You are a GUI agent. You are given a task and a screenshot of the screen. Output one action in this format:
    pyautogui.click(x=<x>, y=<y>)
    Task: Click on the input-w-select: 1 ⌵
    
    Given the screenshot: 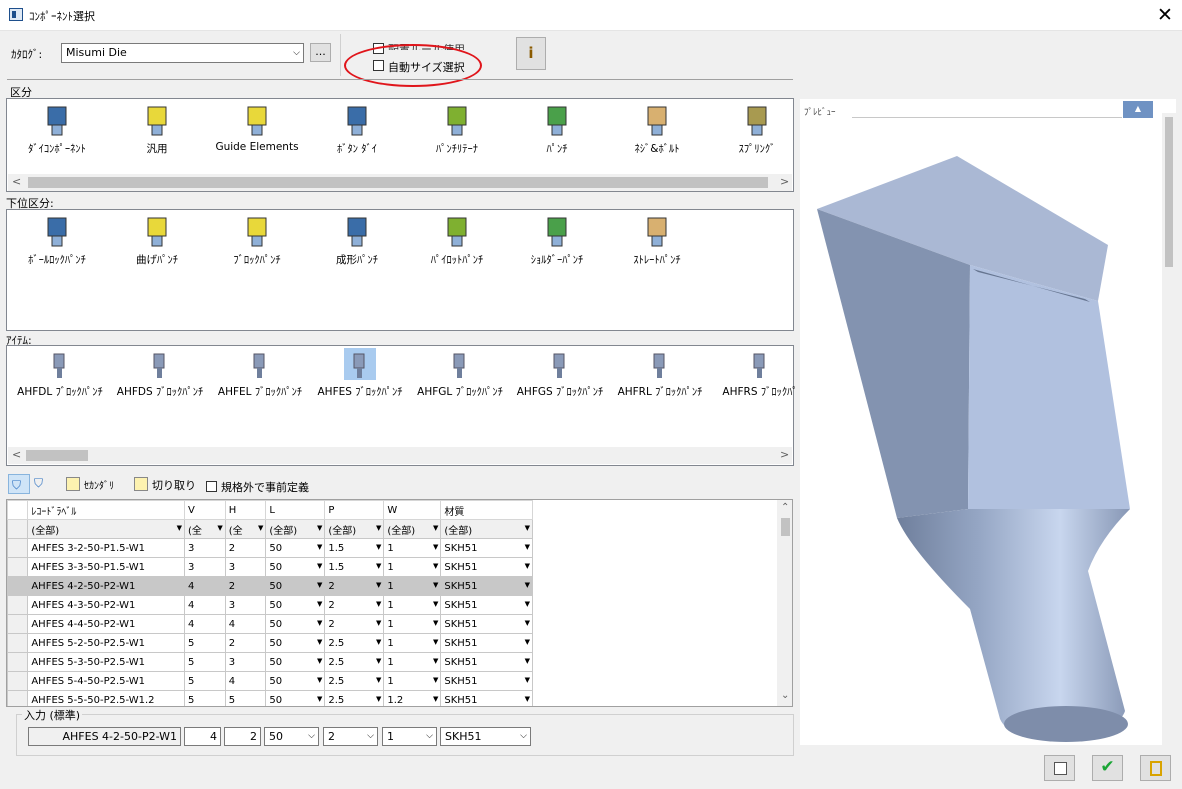 What is the action you would take?
    pyautogui.click(x=409, y=736)
    